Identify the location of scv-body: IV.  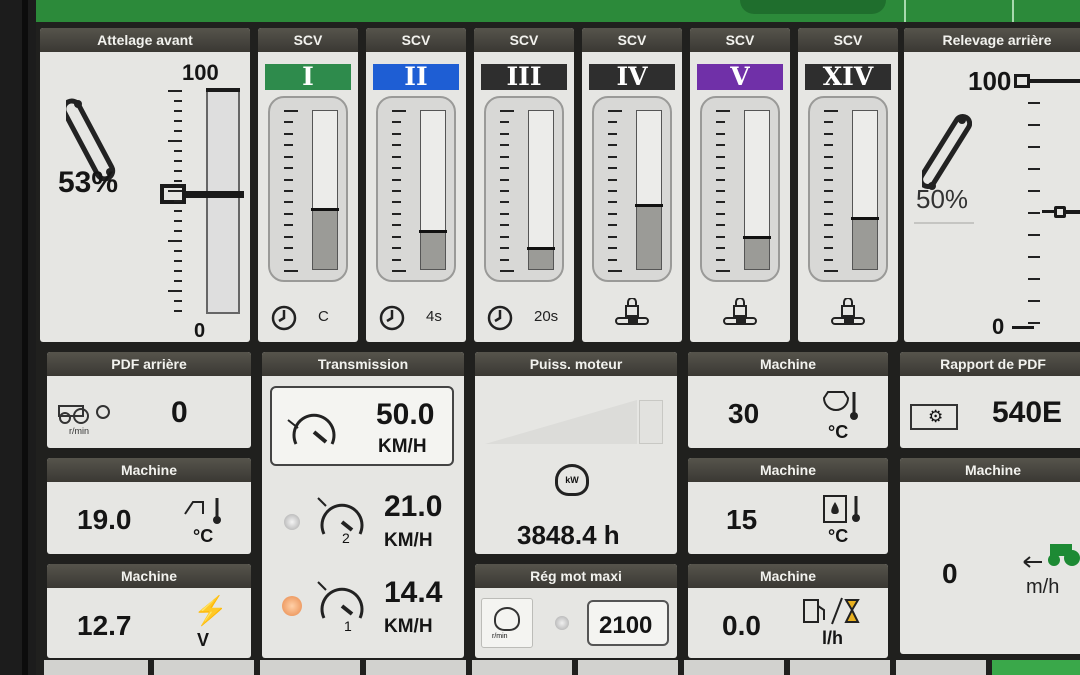
(632, 197).